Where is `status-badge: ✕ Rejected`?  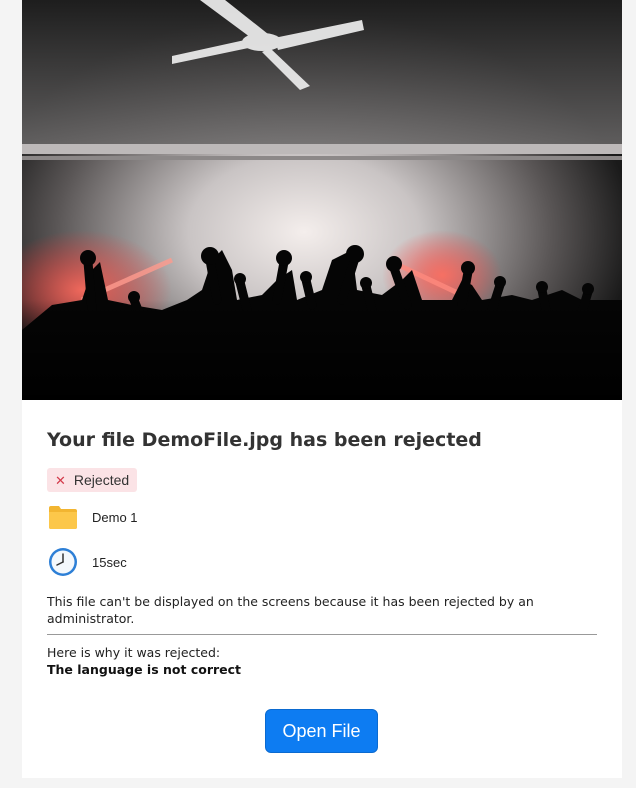
status-badge: ✕ Rejected is located at coordinates (92, 480).